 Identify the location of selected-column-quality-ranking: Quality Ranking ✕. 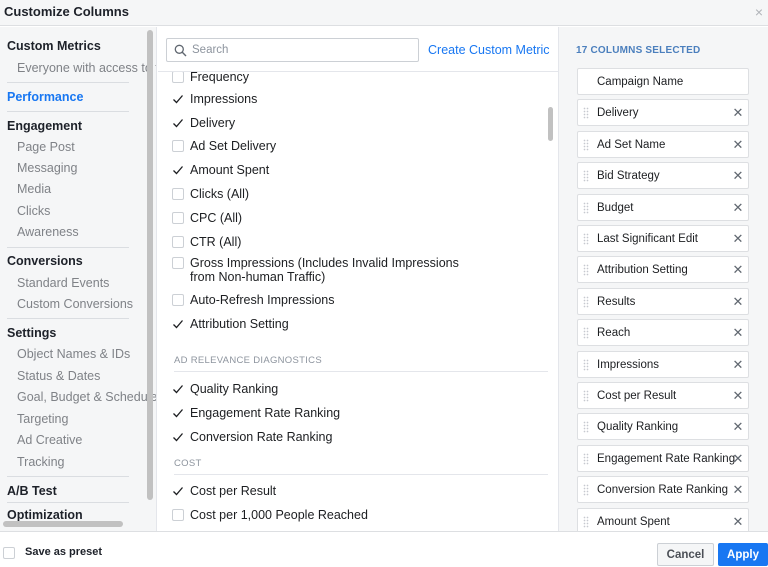
(663, 427).